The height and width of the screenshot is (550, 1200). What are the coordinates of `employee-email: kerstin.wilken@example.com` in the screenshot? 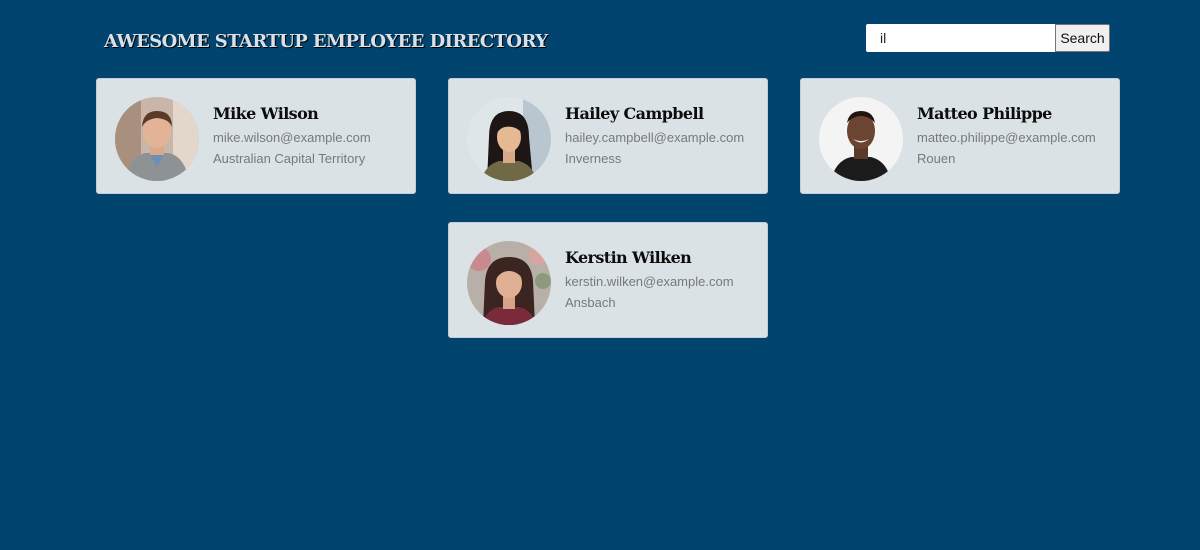 It's located at (649, 281).